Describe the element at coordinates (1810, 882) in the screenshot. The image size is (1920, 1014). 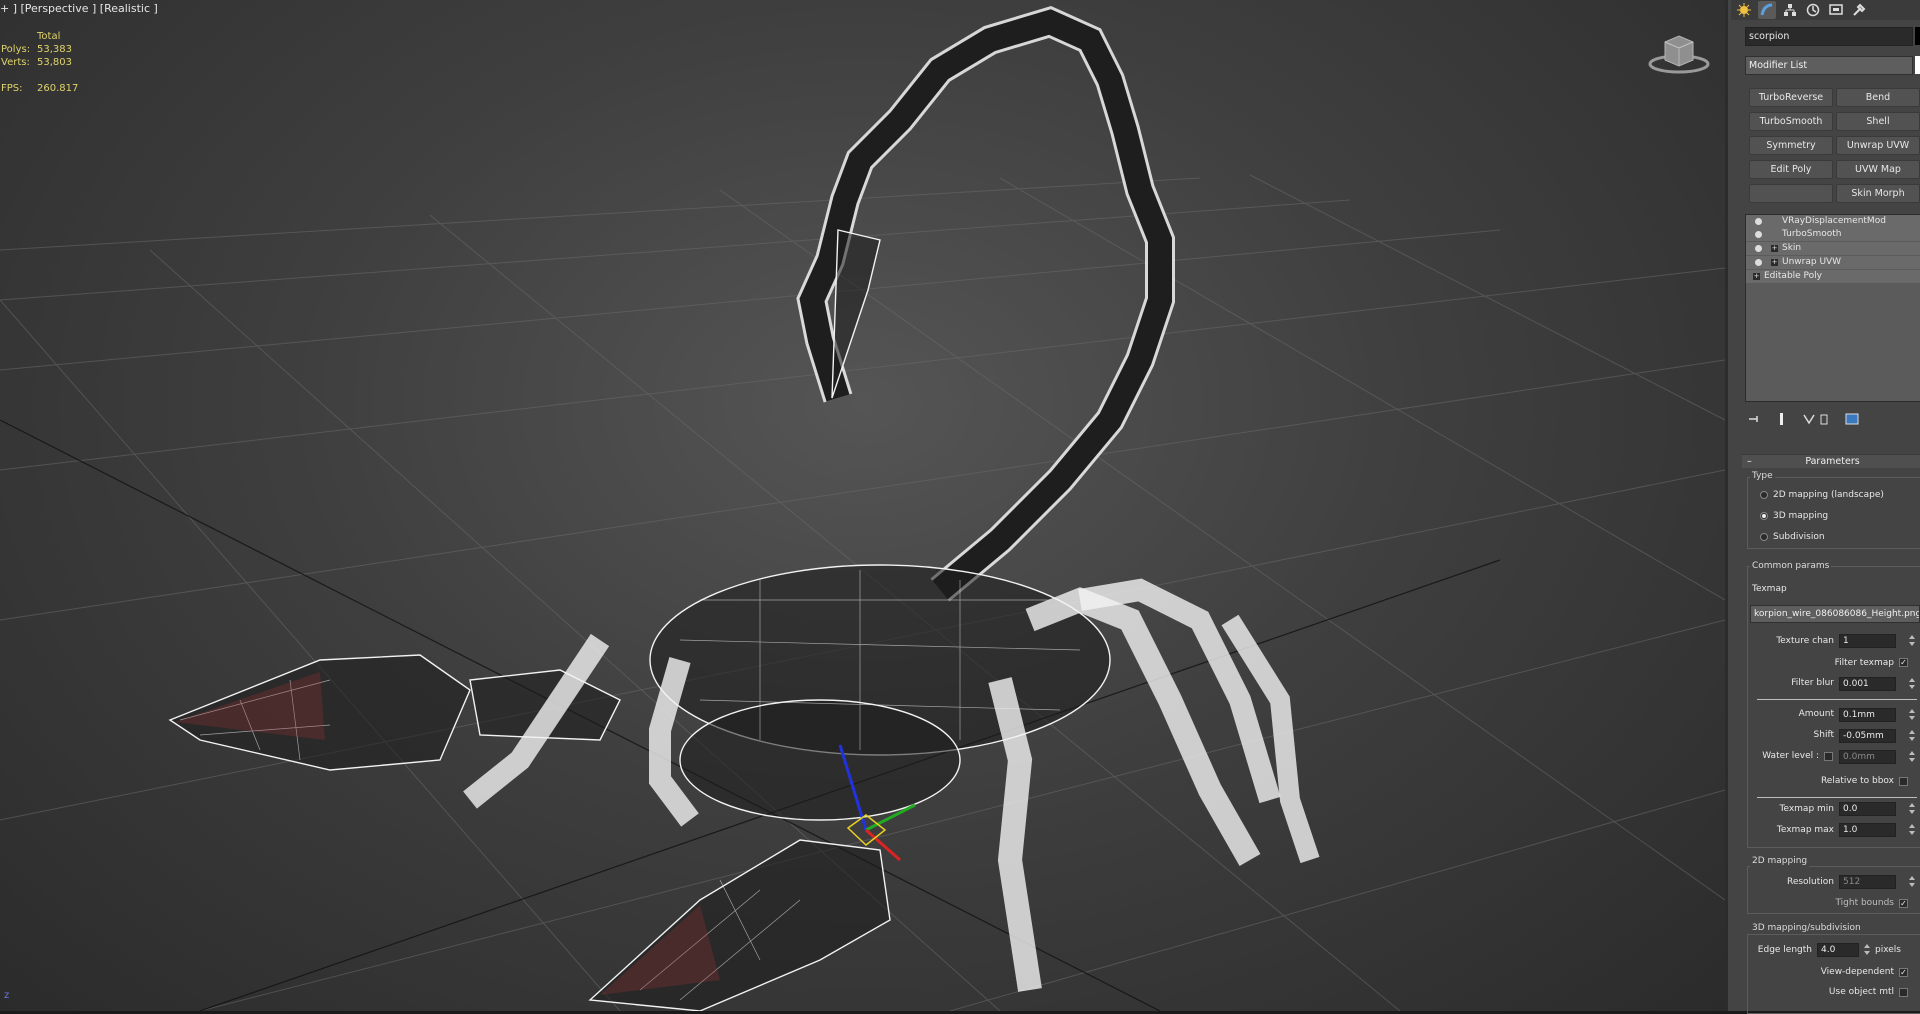
I see `resolution-label: Resolution` at that location.